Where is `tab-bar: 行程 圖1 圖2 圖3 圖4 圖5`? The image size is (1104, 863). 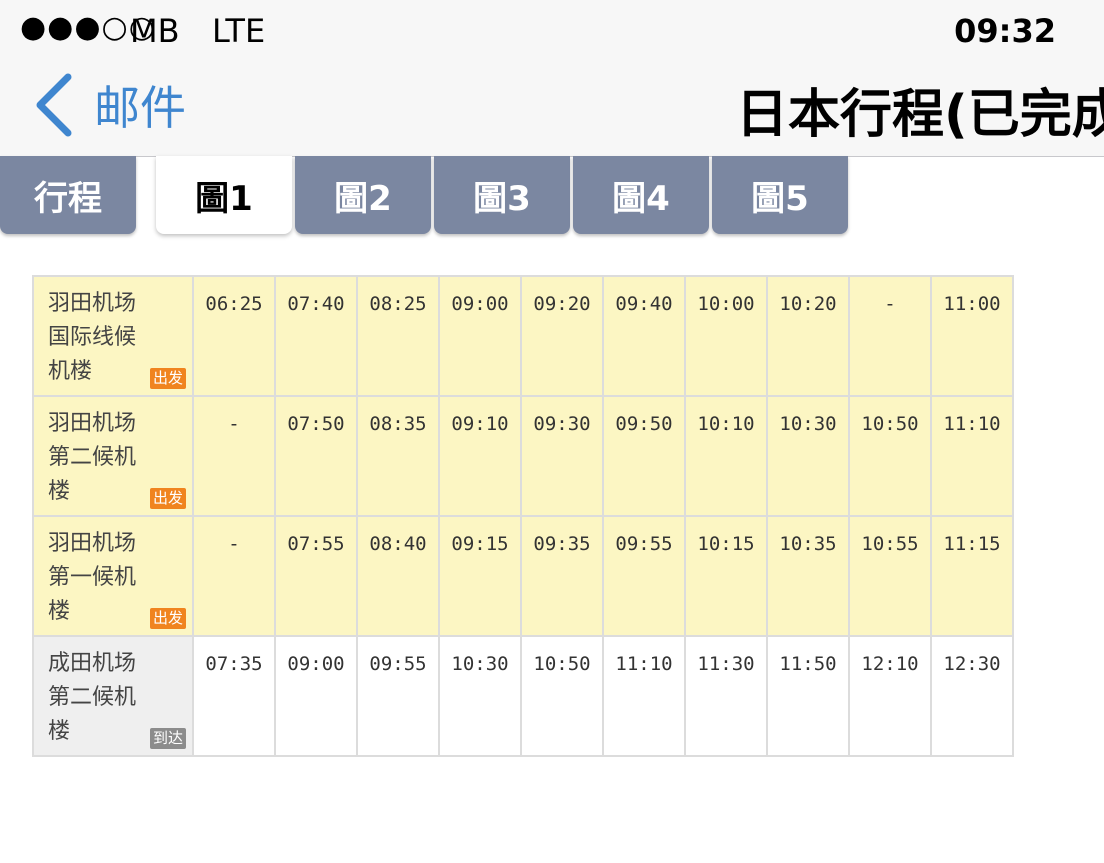 tab-bar: 行程 圖1 圖2 圖3 圖4 圖5 is located at coordinates (430, 196).